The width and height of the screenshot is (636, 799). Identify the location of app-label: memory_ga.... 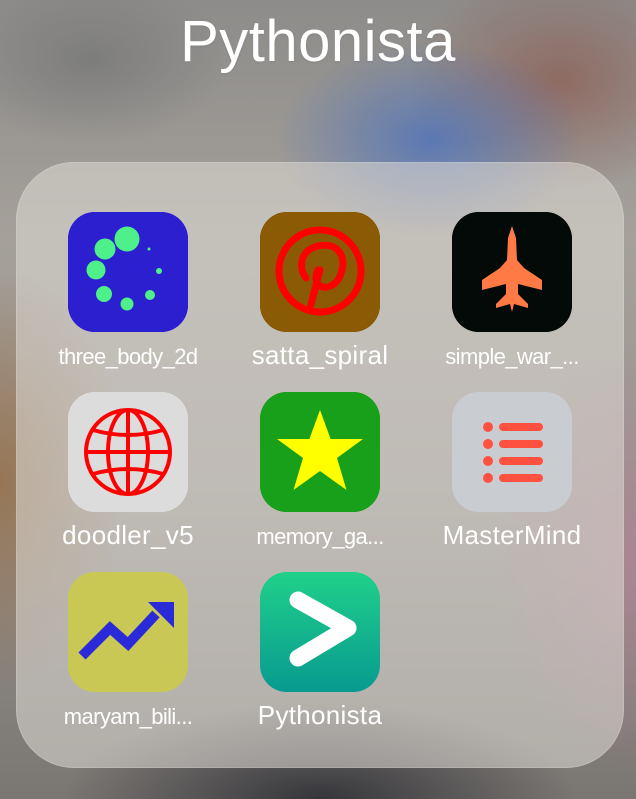
(320, 536).